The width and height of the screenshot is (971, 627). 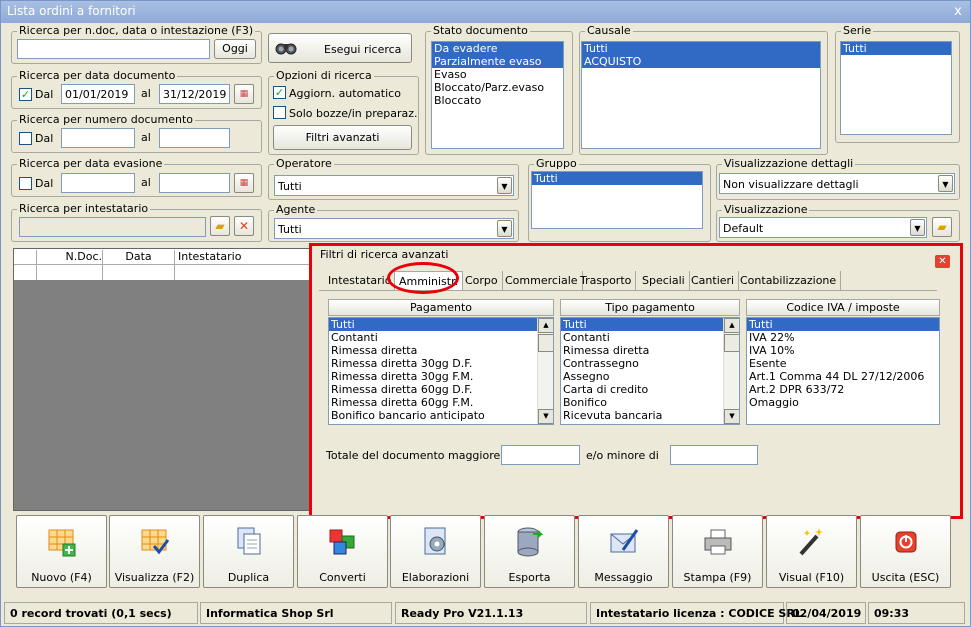 What do you see at coordinates (650, 363) in the screenshot?
I see `list-item: Contrassegno` at bounding box center [650, 363].